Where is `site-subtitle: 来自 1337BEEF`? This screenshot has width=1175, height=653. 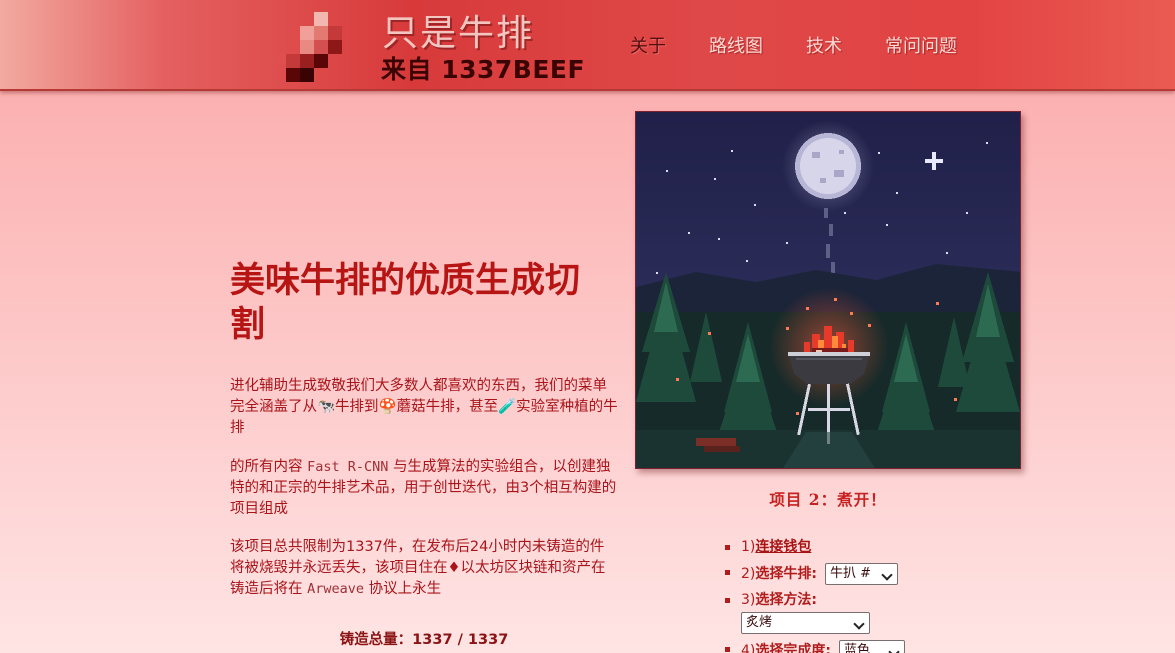 site-subtitle: 来自 1337BEEF is located at coordinates (483, 69).